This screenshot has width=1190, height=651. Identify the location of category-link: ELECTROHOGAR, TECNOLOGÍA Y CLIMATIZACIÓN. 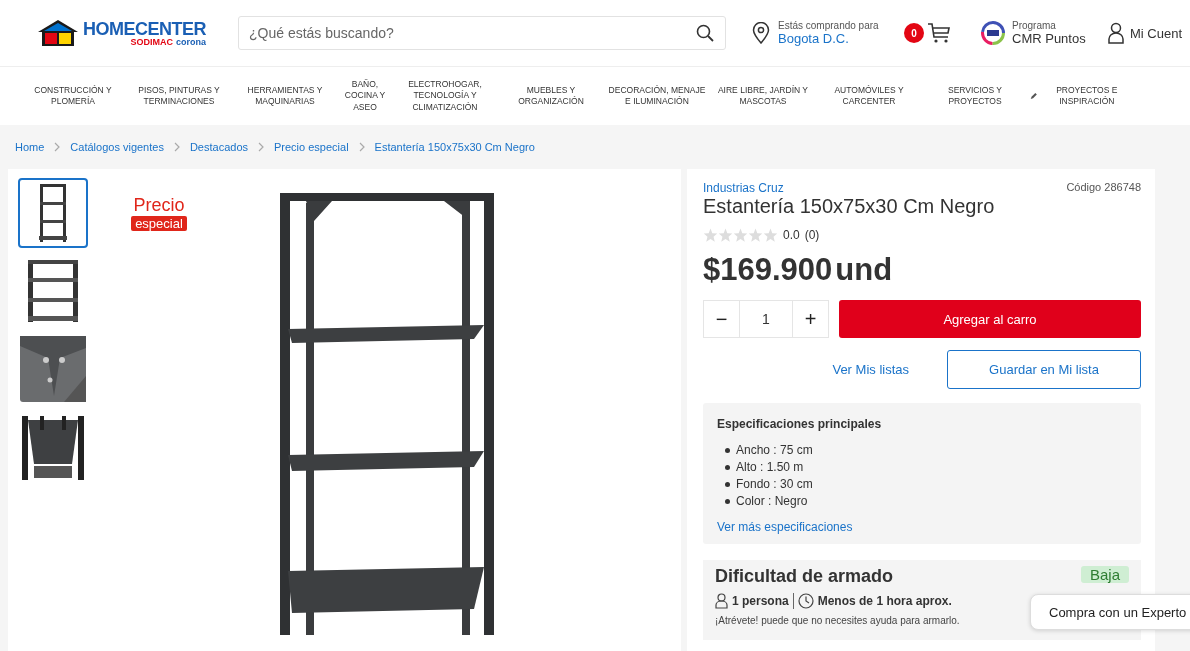
(445, 96).